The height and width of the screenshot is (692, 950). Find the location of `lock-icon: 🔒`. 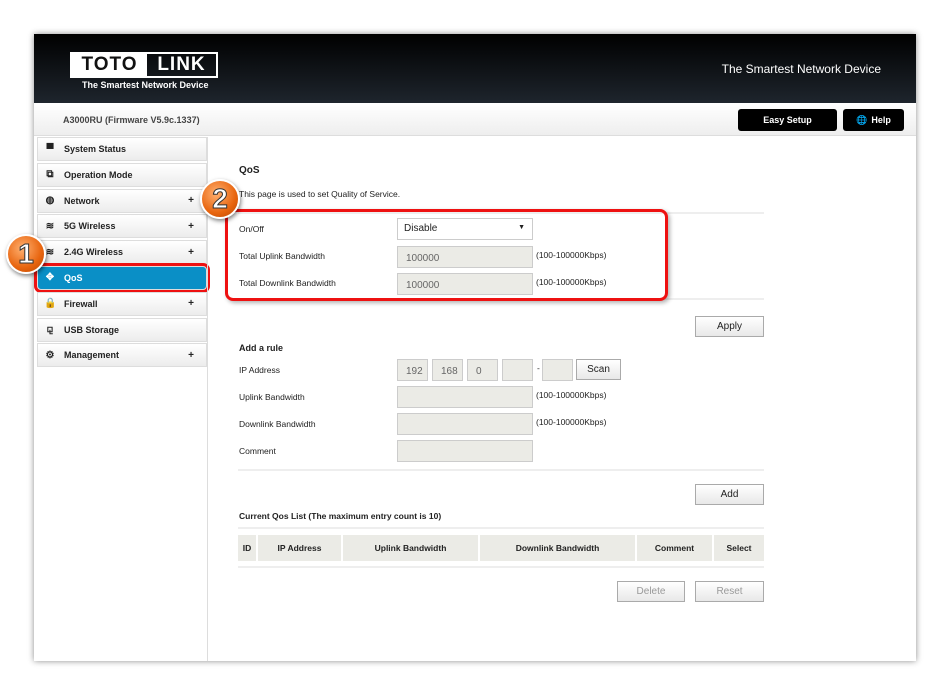

lock-icon: 🔒 is located at coordinates (50, 304).